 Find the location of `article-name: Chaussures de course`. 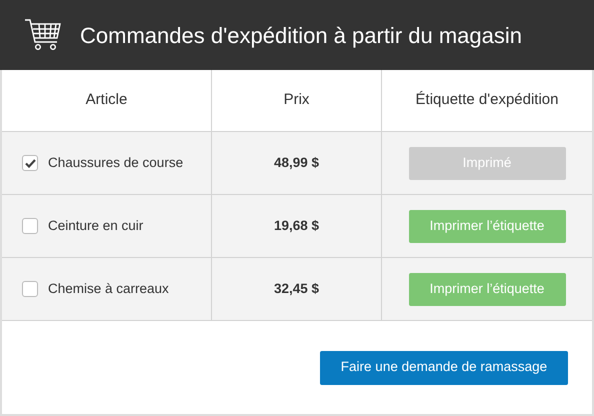

article-name: Chaussures de course is located at coordinates (116, 163).